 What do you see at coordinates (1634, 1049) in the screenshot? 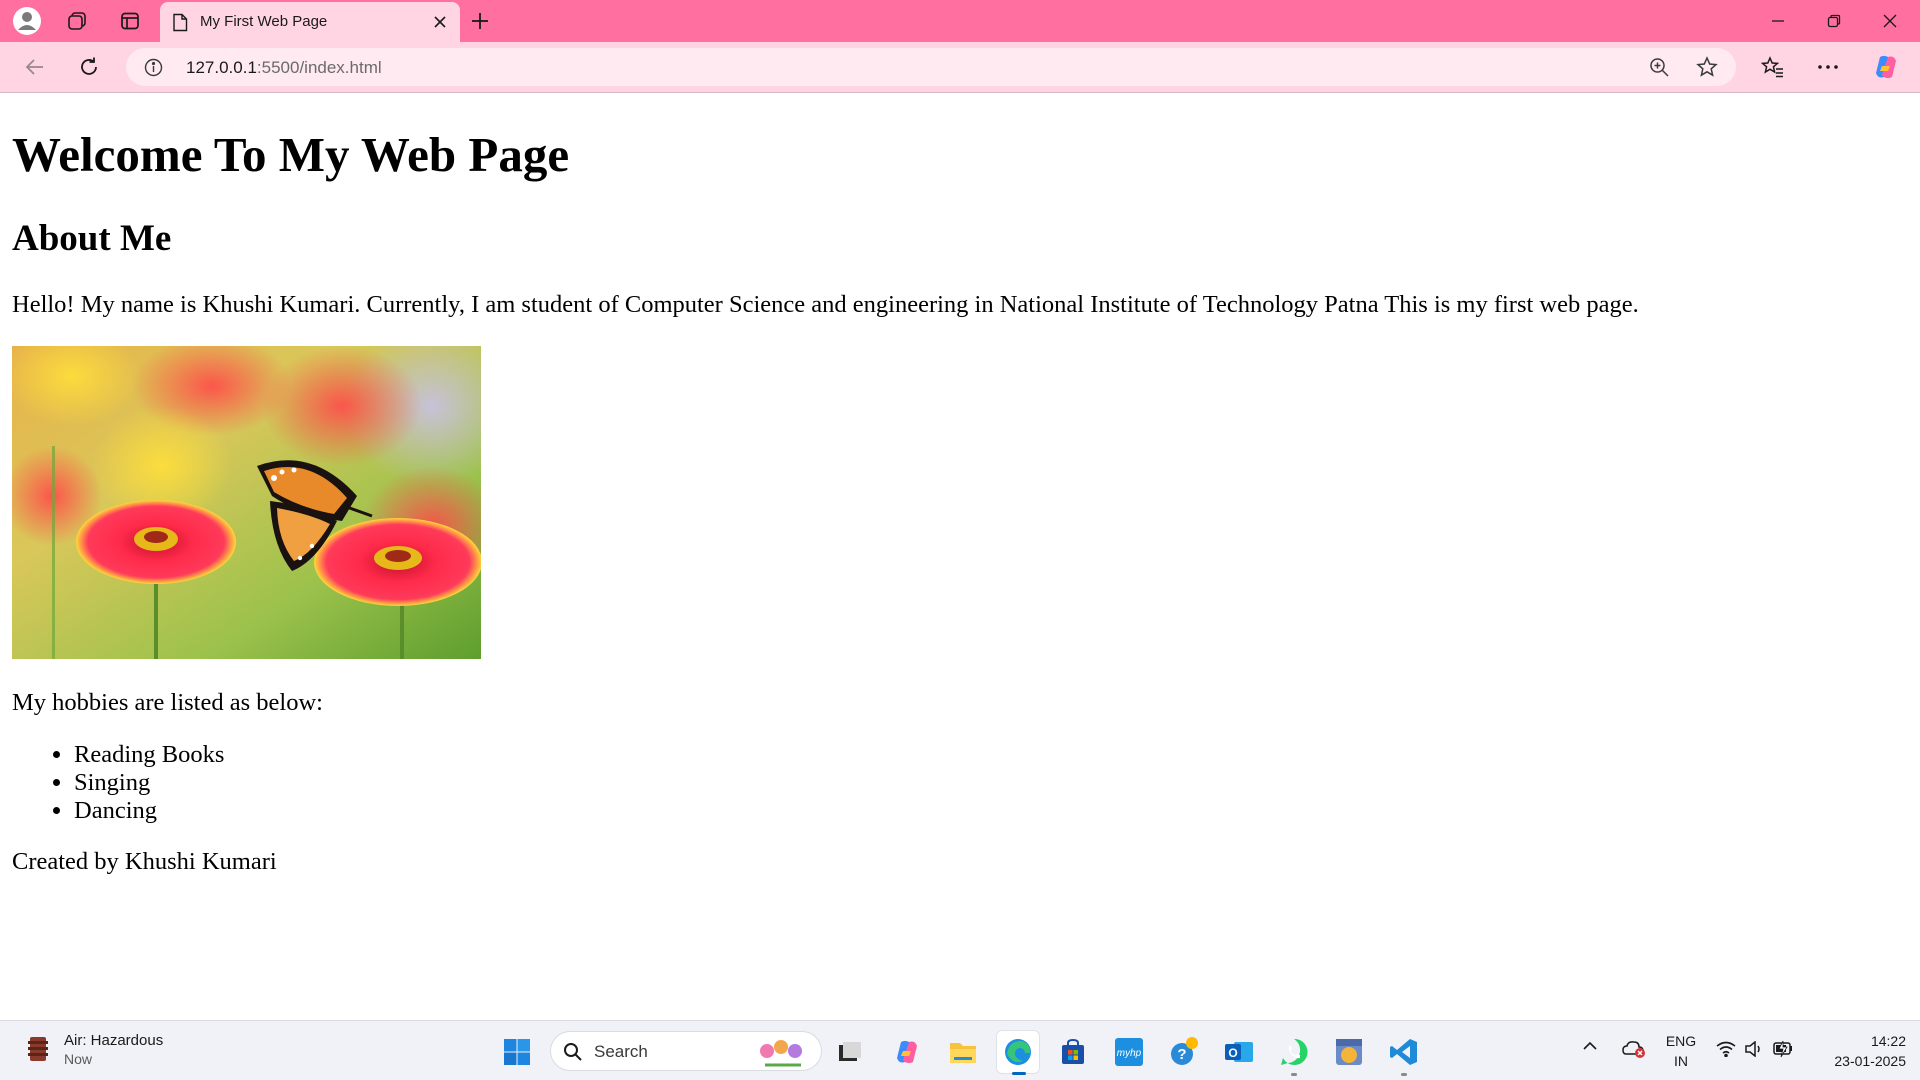
I see `onedrive-error-icon` at bounding box center [1634, 1049].